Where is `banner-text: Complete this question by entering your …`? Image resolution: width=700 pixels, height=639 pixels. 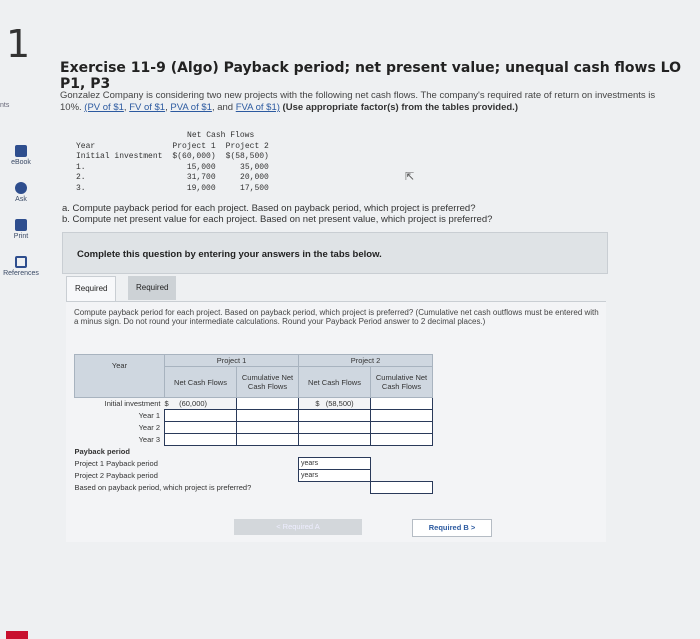
banner-text: Complete this question by entering your … is located at coordinates (229, 254).